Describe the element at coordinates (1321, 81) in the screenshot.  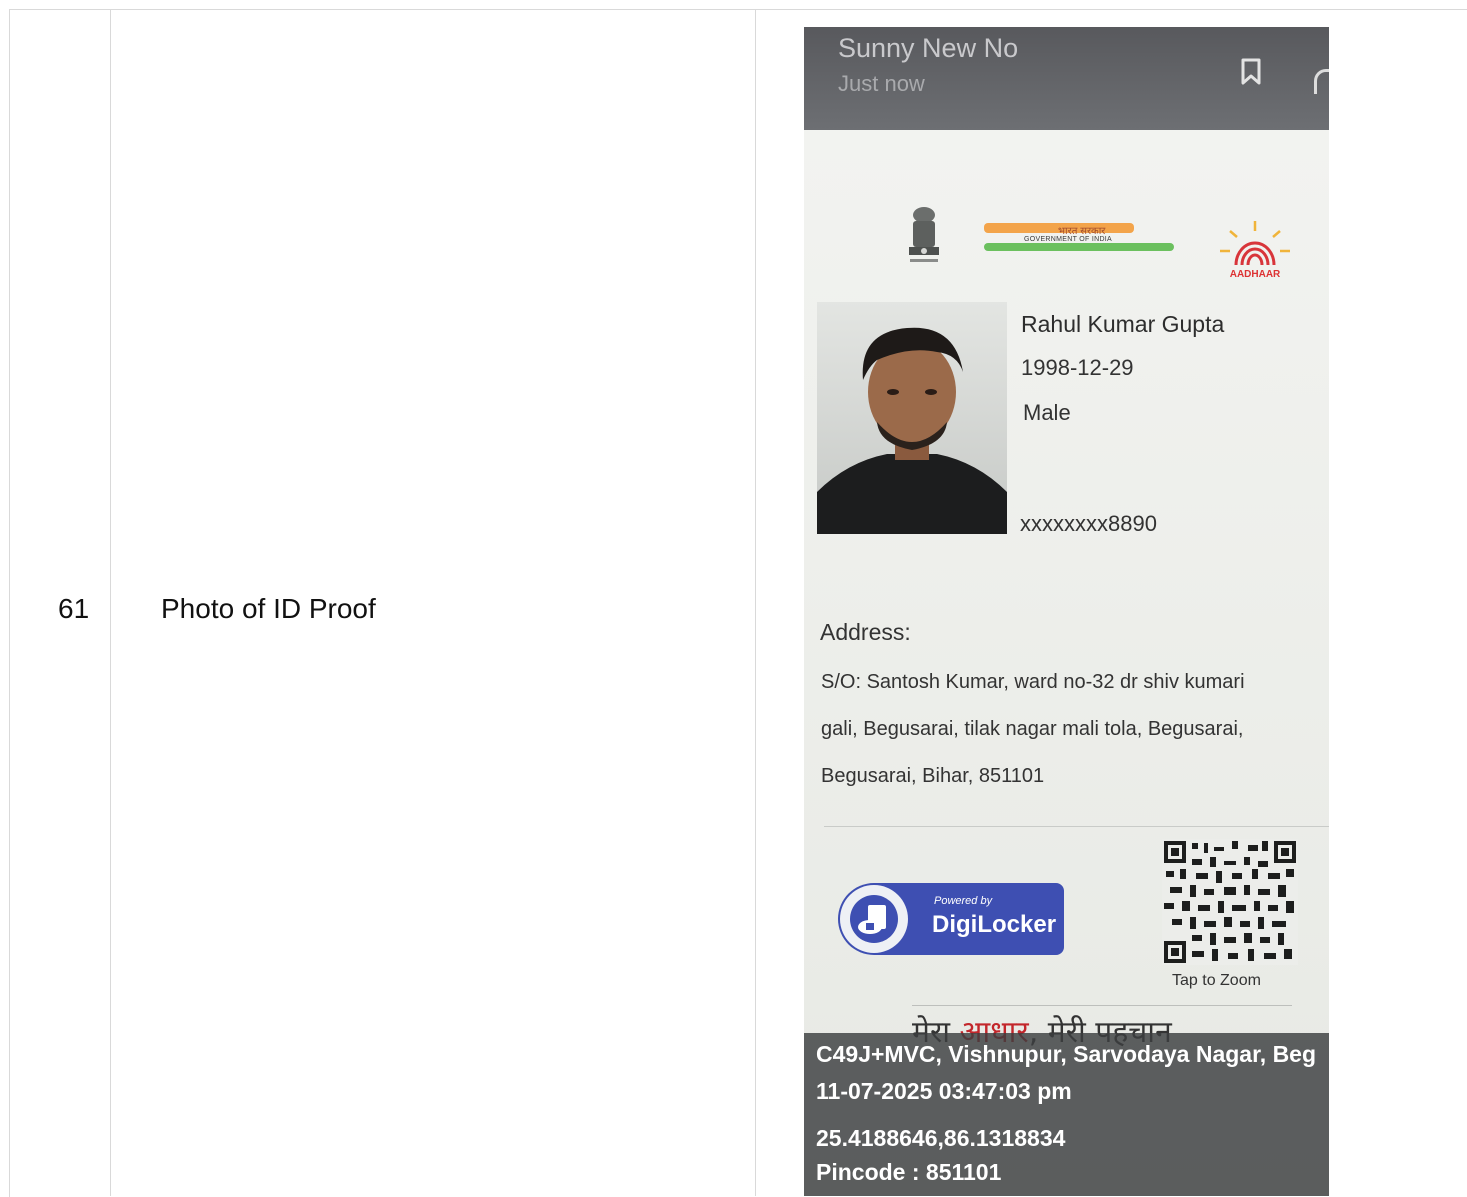
I see `share-icon` at that location.